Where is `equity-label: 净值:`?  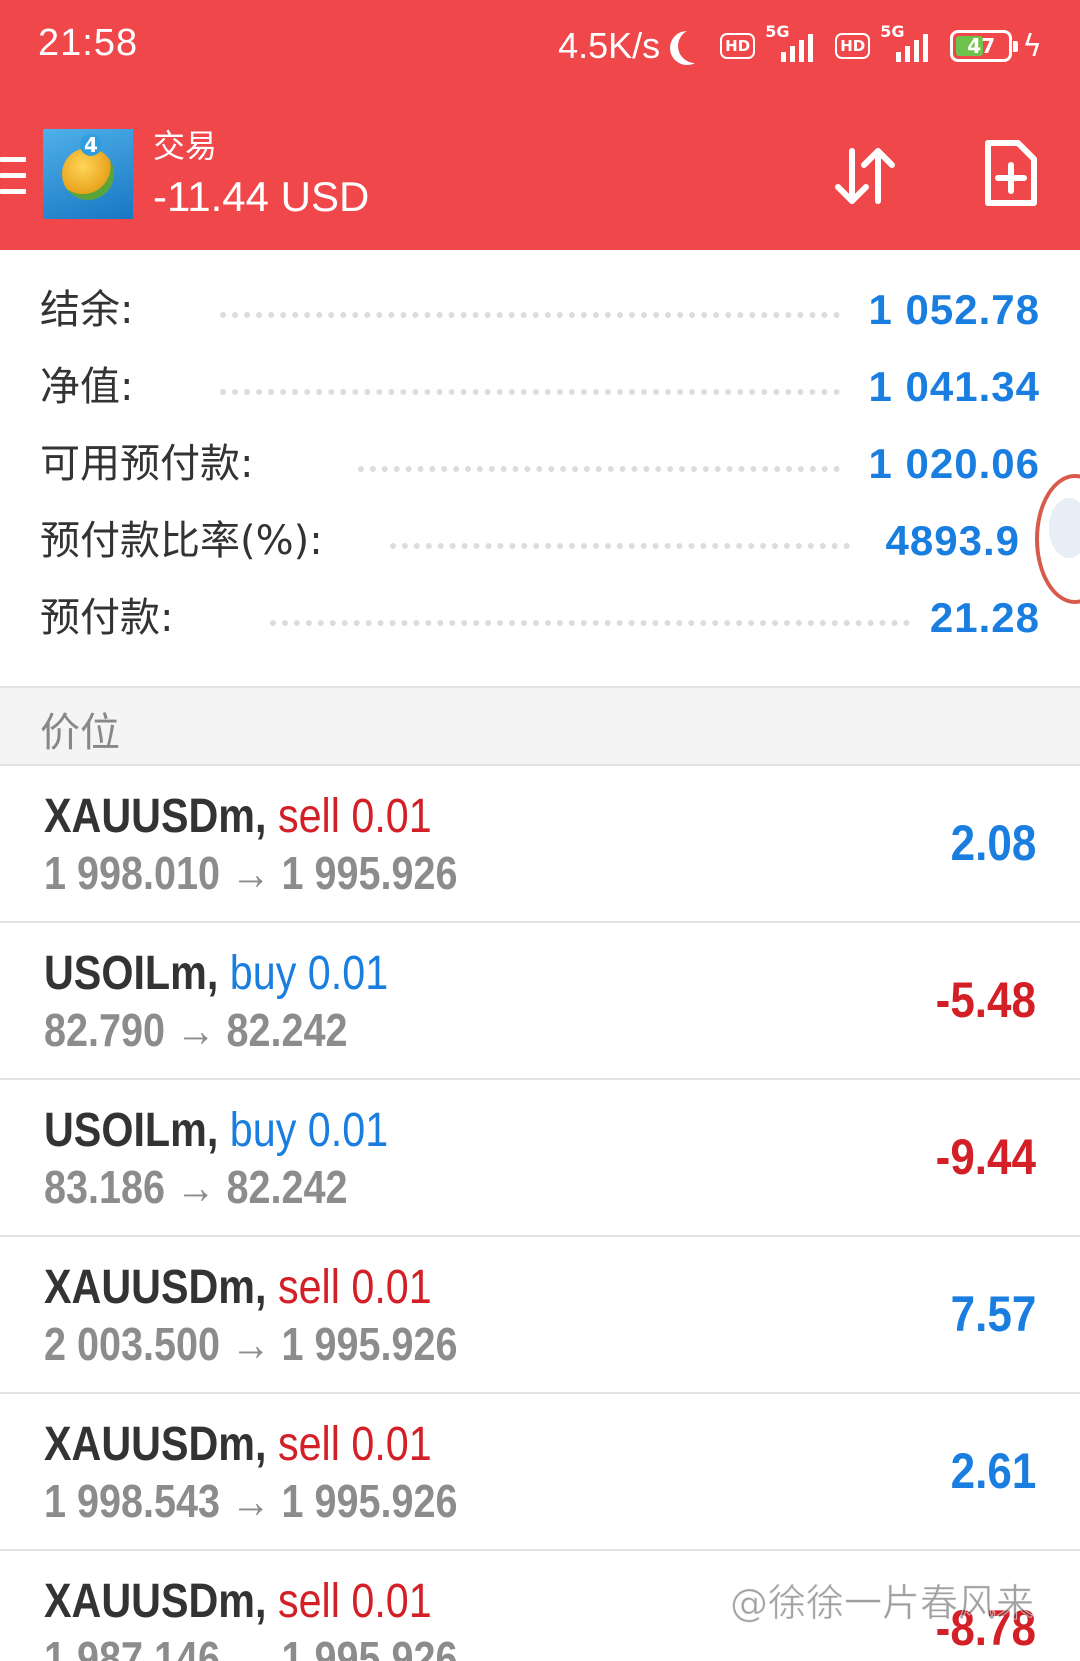
equity-label: 净值: is located at coordinates (87, 387).